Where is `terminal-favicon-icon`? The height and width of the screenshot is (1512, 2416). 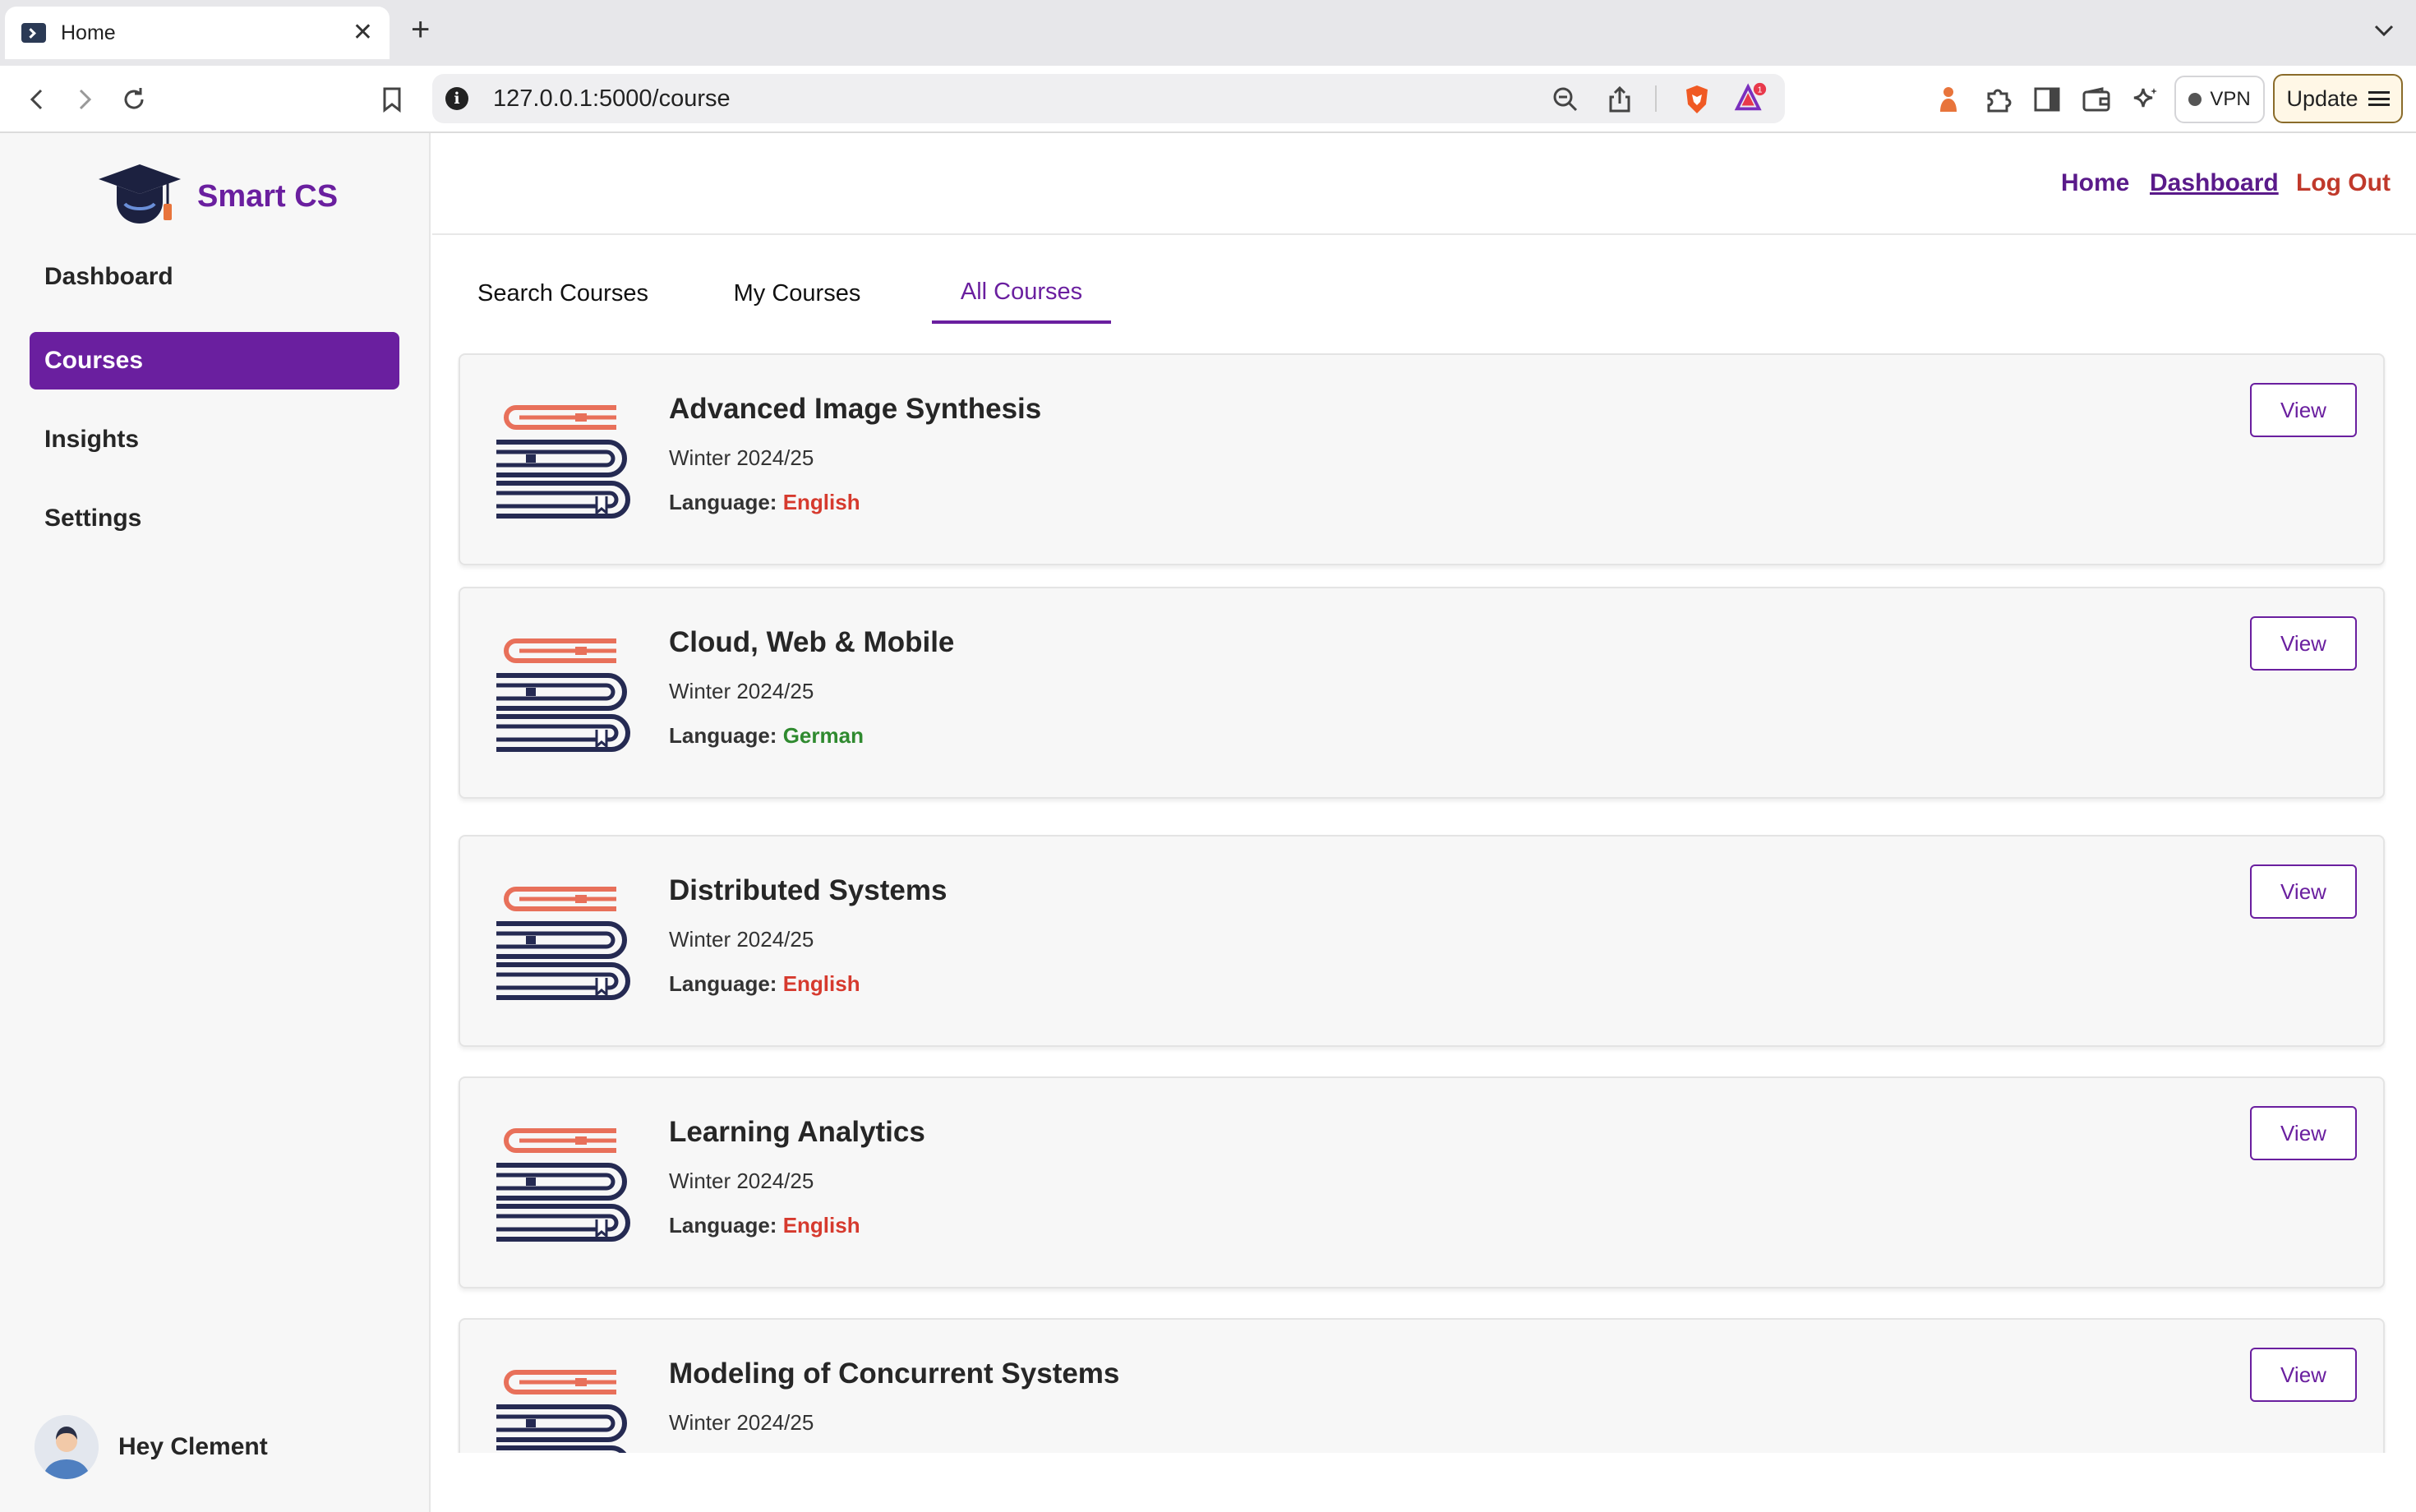
terminal-favicon-icon is located at coordinates (34, 33).